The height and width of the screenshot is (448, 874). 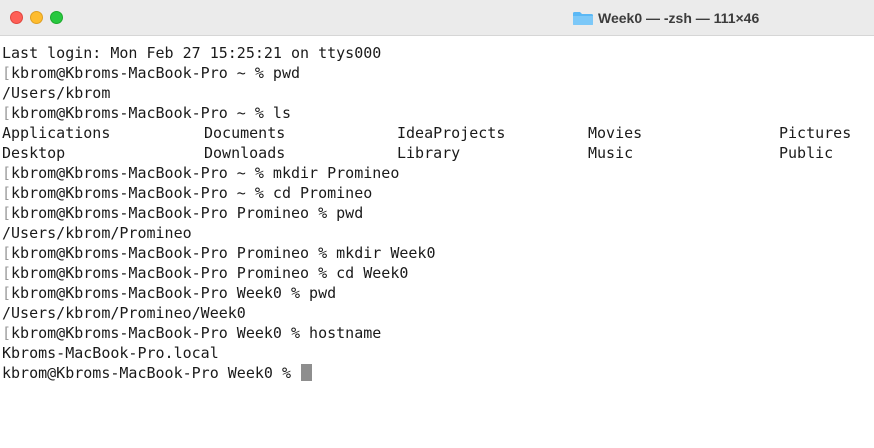 What do you see at coordinates (245, 153) in the screenshot?
I see `ls-entry: Downloads` at bounding box center [245, 153].